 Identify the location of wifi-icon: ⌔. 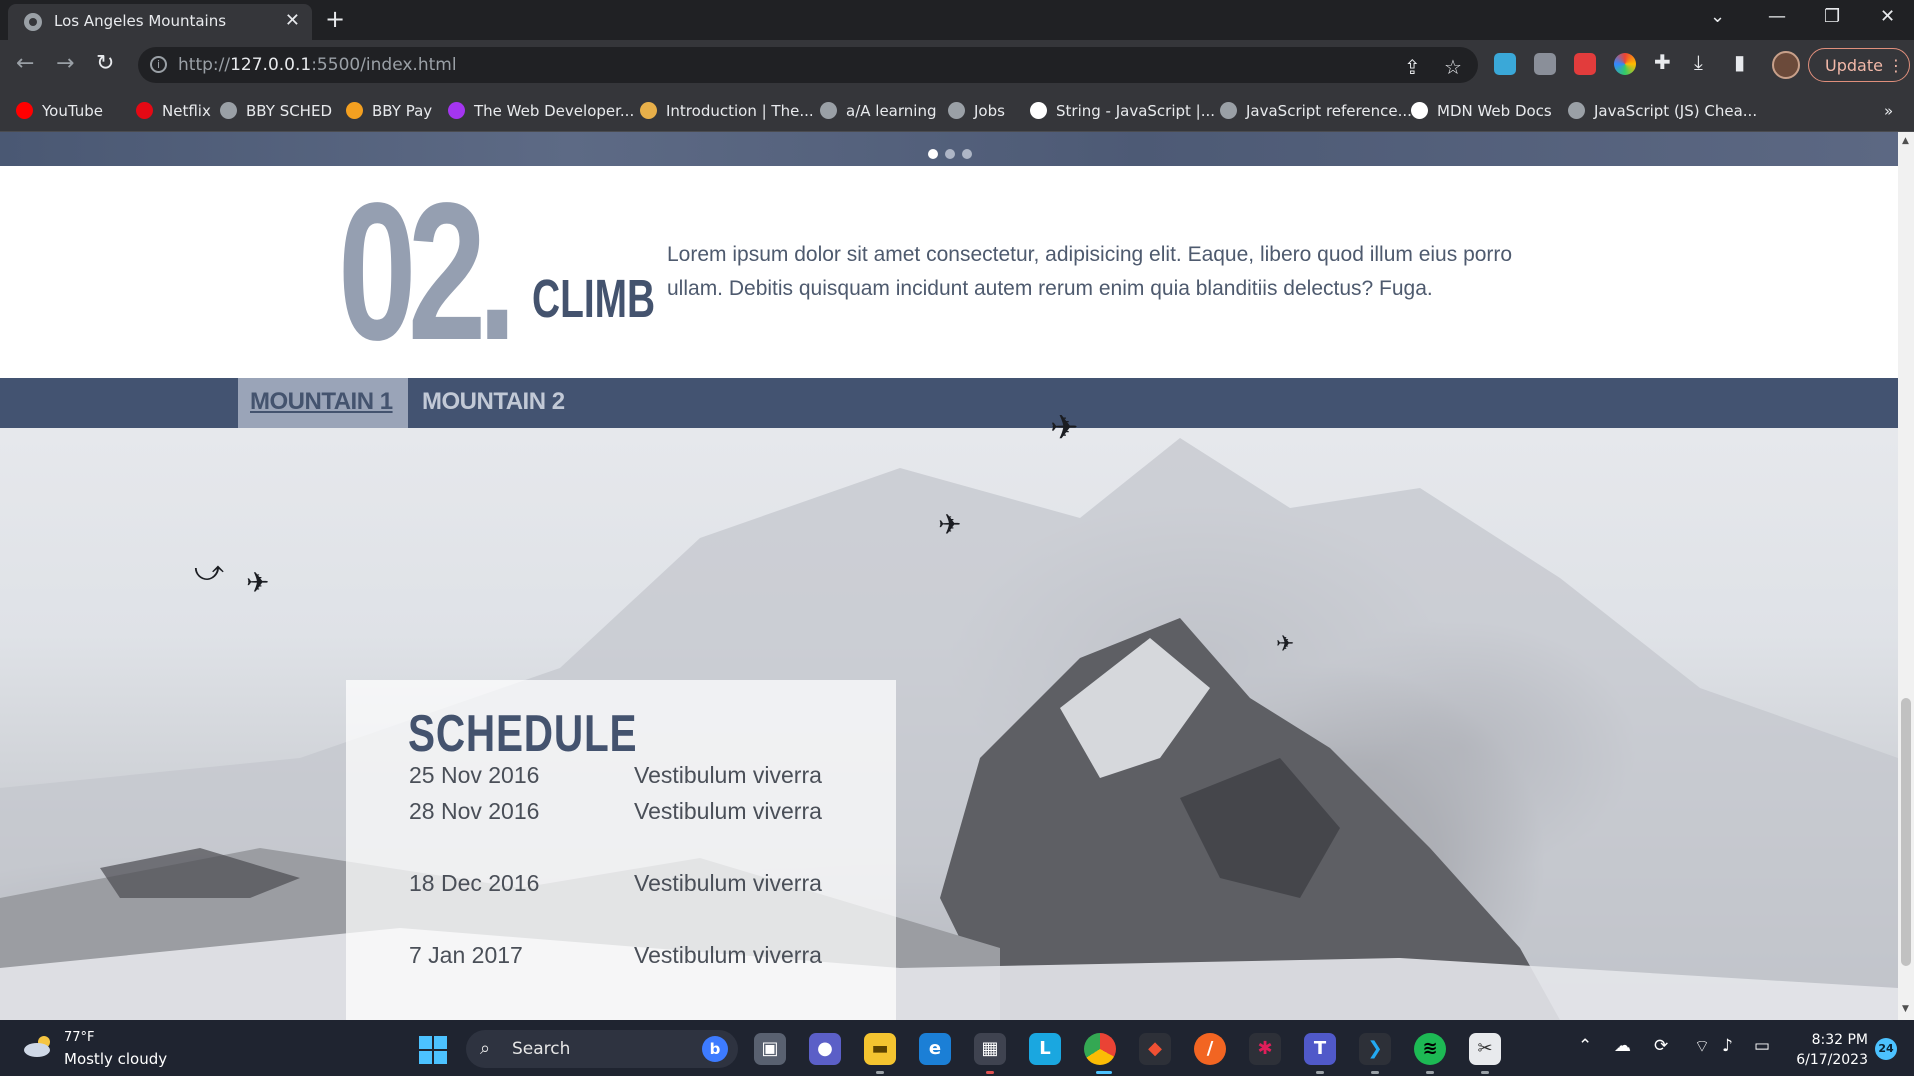
(1702, 1046).